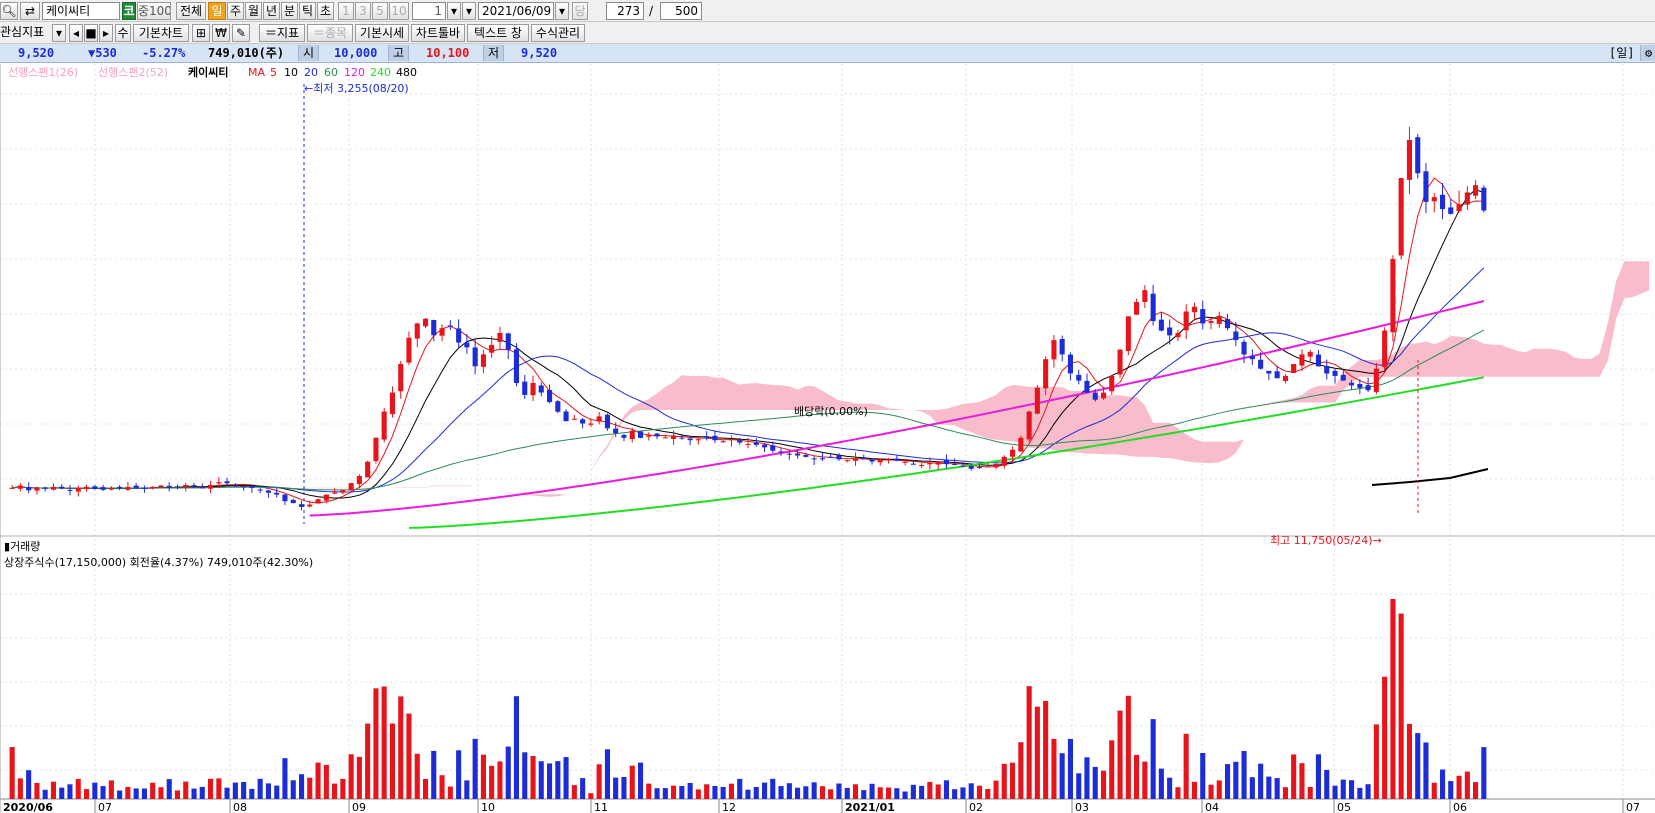 This screenshot has width=1655, height=813. What do you see at coordinates (681, 11) in the screenshot?
I see `total-count-input: 500` at bounding box center [681, 11].